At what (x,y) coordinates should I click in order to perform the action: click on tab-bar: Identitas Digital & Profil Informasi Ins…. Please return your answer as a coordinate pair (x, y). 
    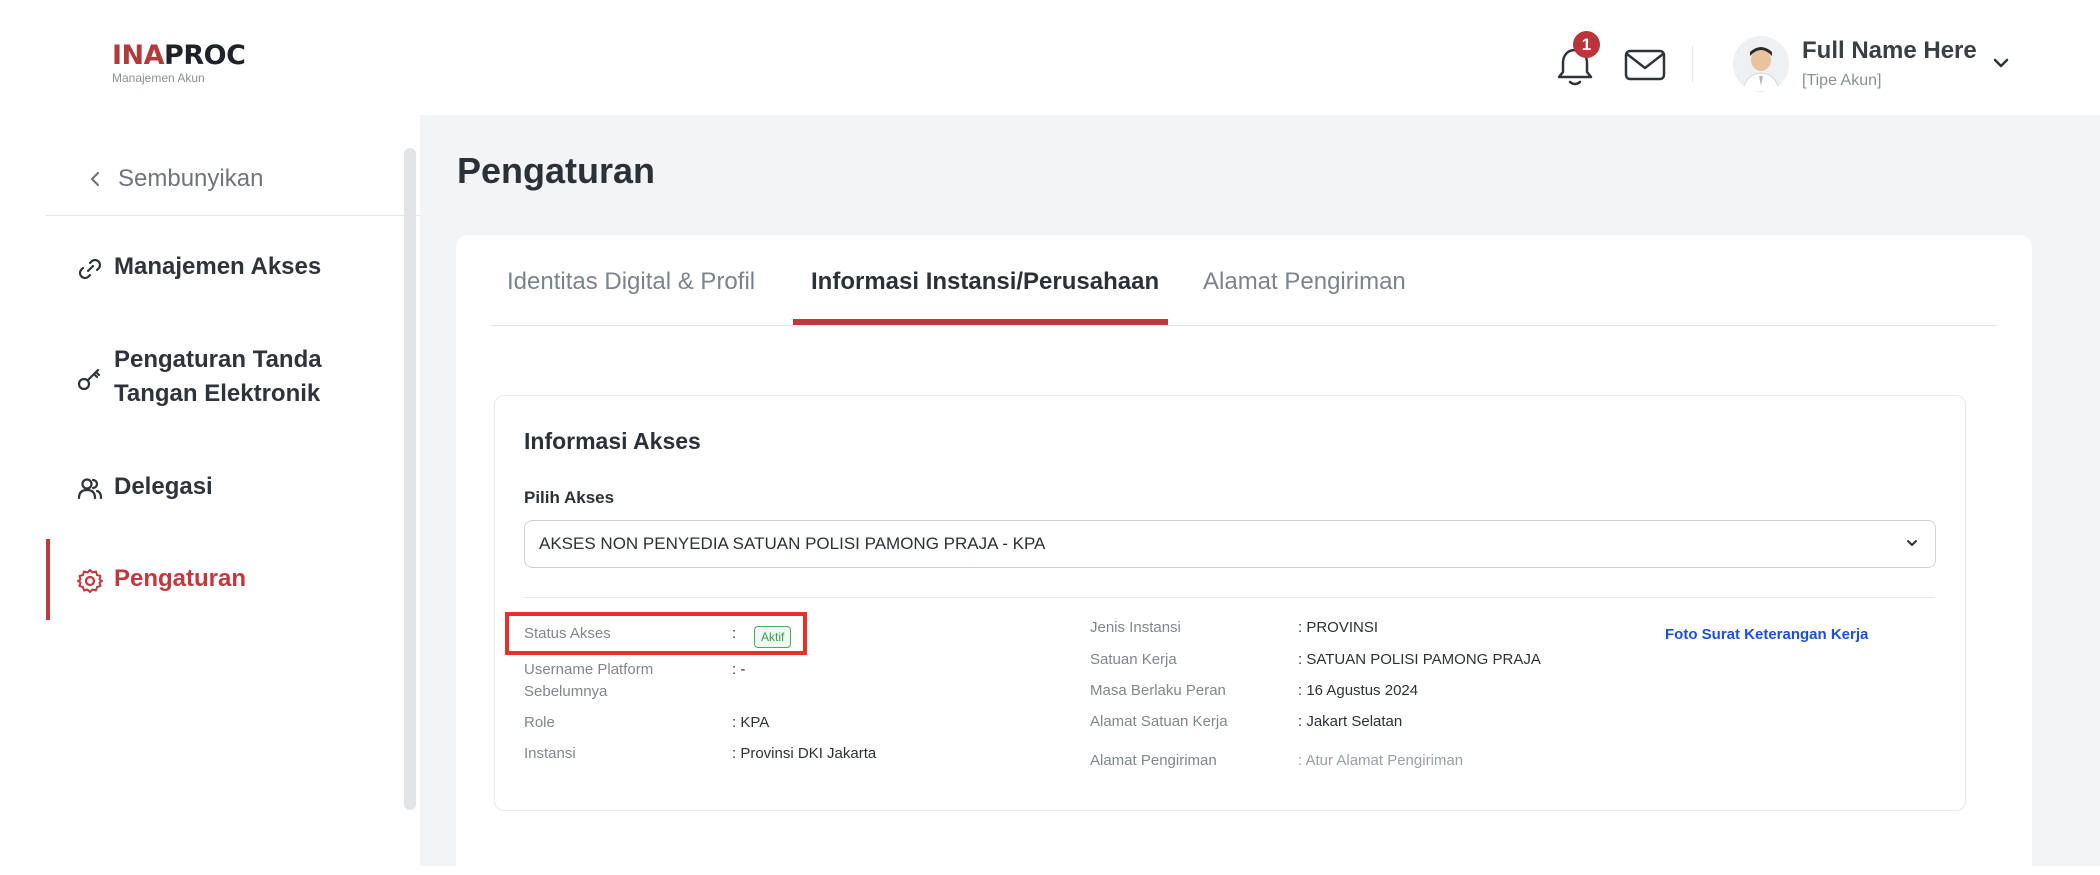
    Looking at the image, I should click on (1244, 290).